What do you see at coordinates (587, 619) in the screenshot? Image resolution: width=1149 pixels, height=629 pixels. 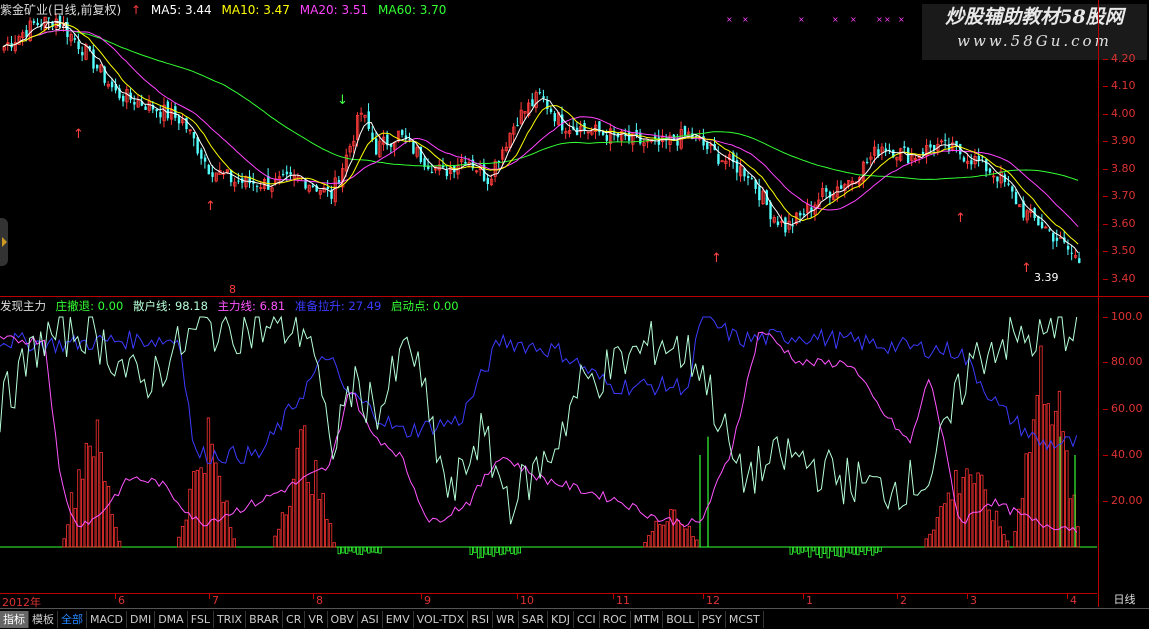 I see `tab-cci: CCI` at bounding box center [587, 619].